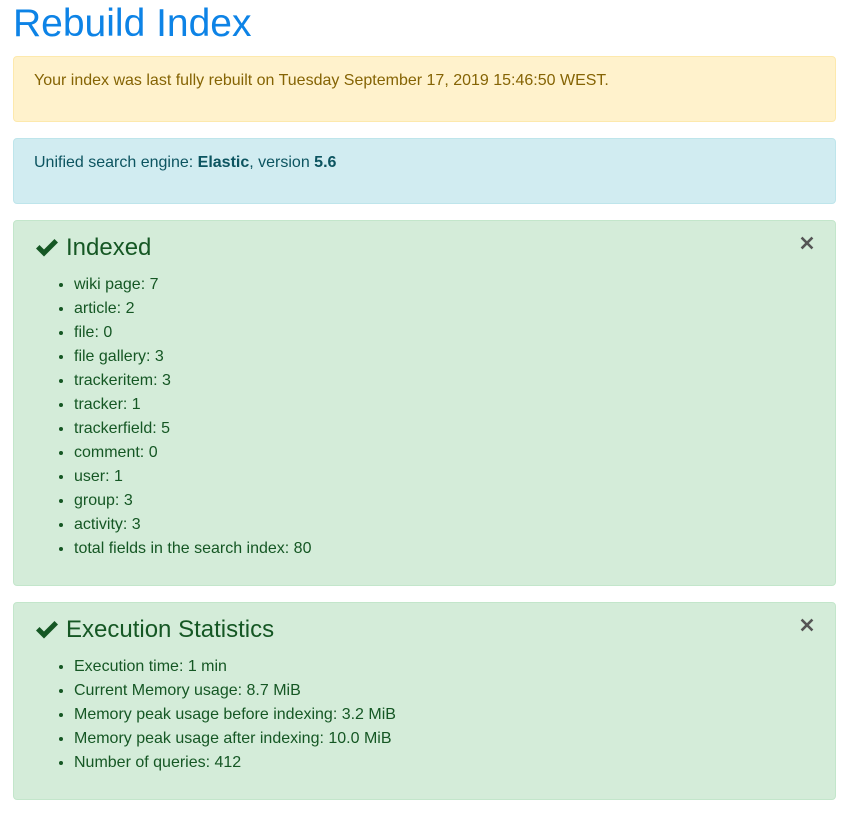 The width and height of the screenshot is (867, 826). What do you see at coordinates (444, 525) in the screenshot?
I see `list-item: activity: 3` at bounding box center [444, 525].